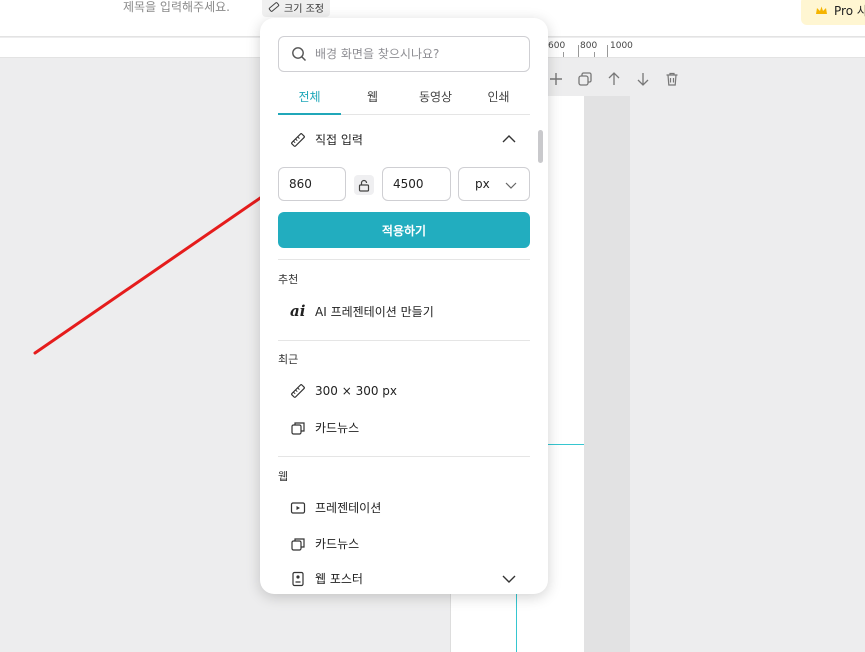 The width and height of the screenshot is (865, 652). I want to click on web-heading: 웹, so click(283, 476).